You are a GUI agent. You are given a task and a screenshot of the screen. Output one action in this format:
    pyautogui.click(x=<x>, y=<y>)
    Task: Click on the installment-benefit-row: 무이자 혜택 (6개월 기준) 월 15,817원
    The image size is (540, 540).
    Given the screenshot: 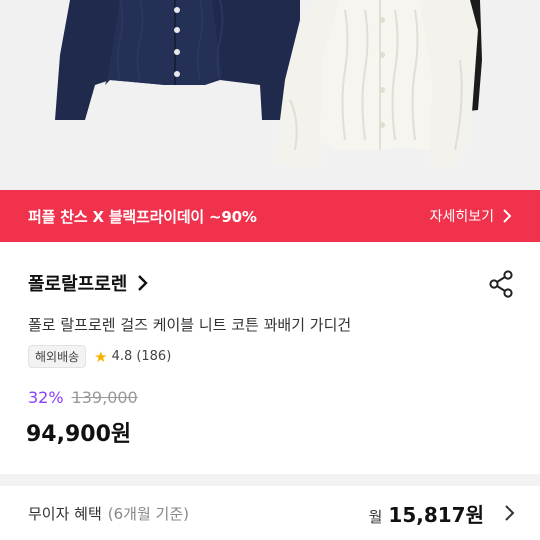 What is the action you would take?
    pyautogui.click(x=270, y=513)
    